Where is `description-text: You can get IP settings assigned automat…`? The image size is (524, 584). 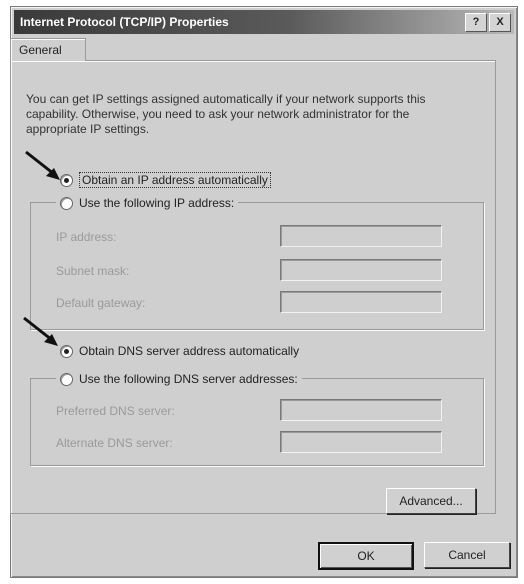
description-text: You can get IP settings assigned automat… is located at coordinates (226, 114).